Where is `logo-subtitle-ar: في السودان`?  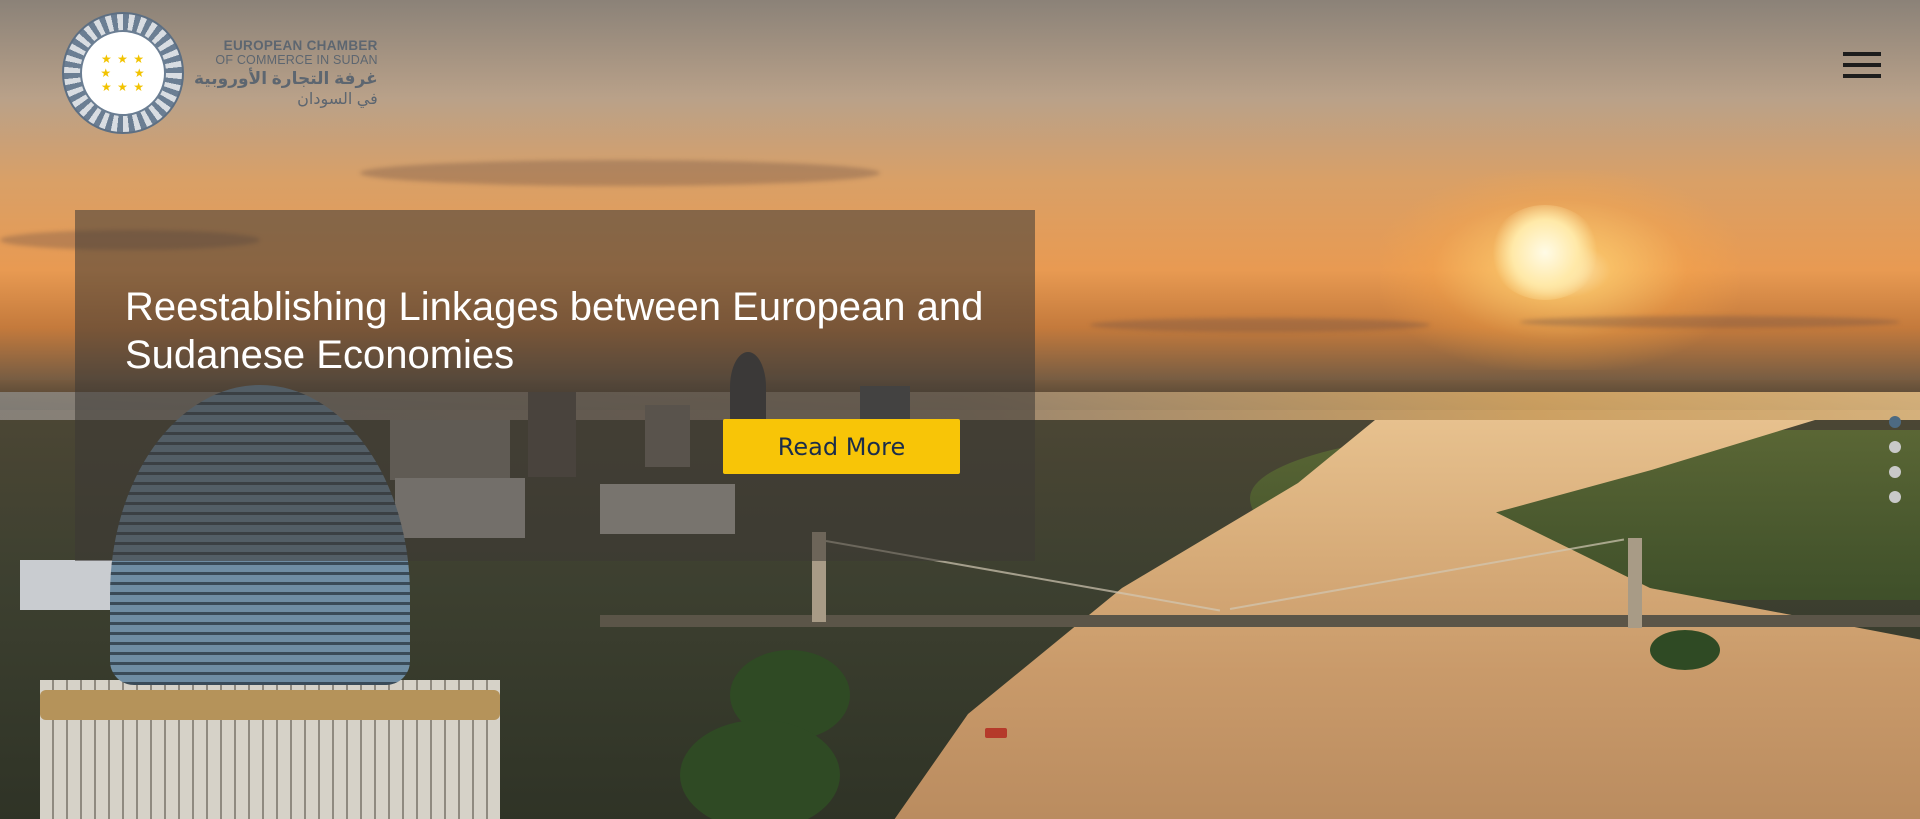
logo-subtitle-ar: في السودان is located at coordinates (337, 99).